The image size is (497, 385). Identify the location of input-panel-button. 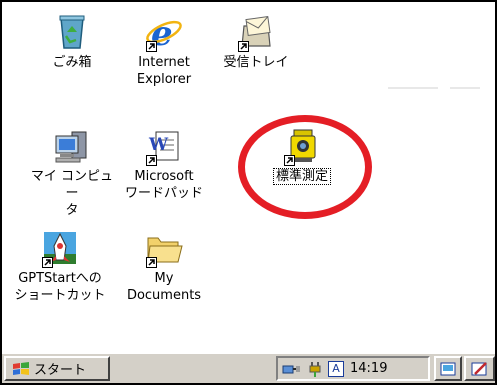
(479, 368).